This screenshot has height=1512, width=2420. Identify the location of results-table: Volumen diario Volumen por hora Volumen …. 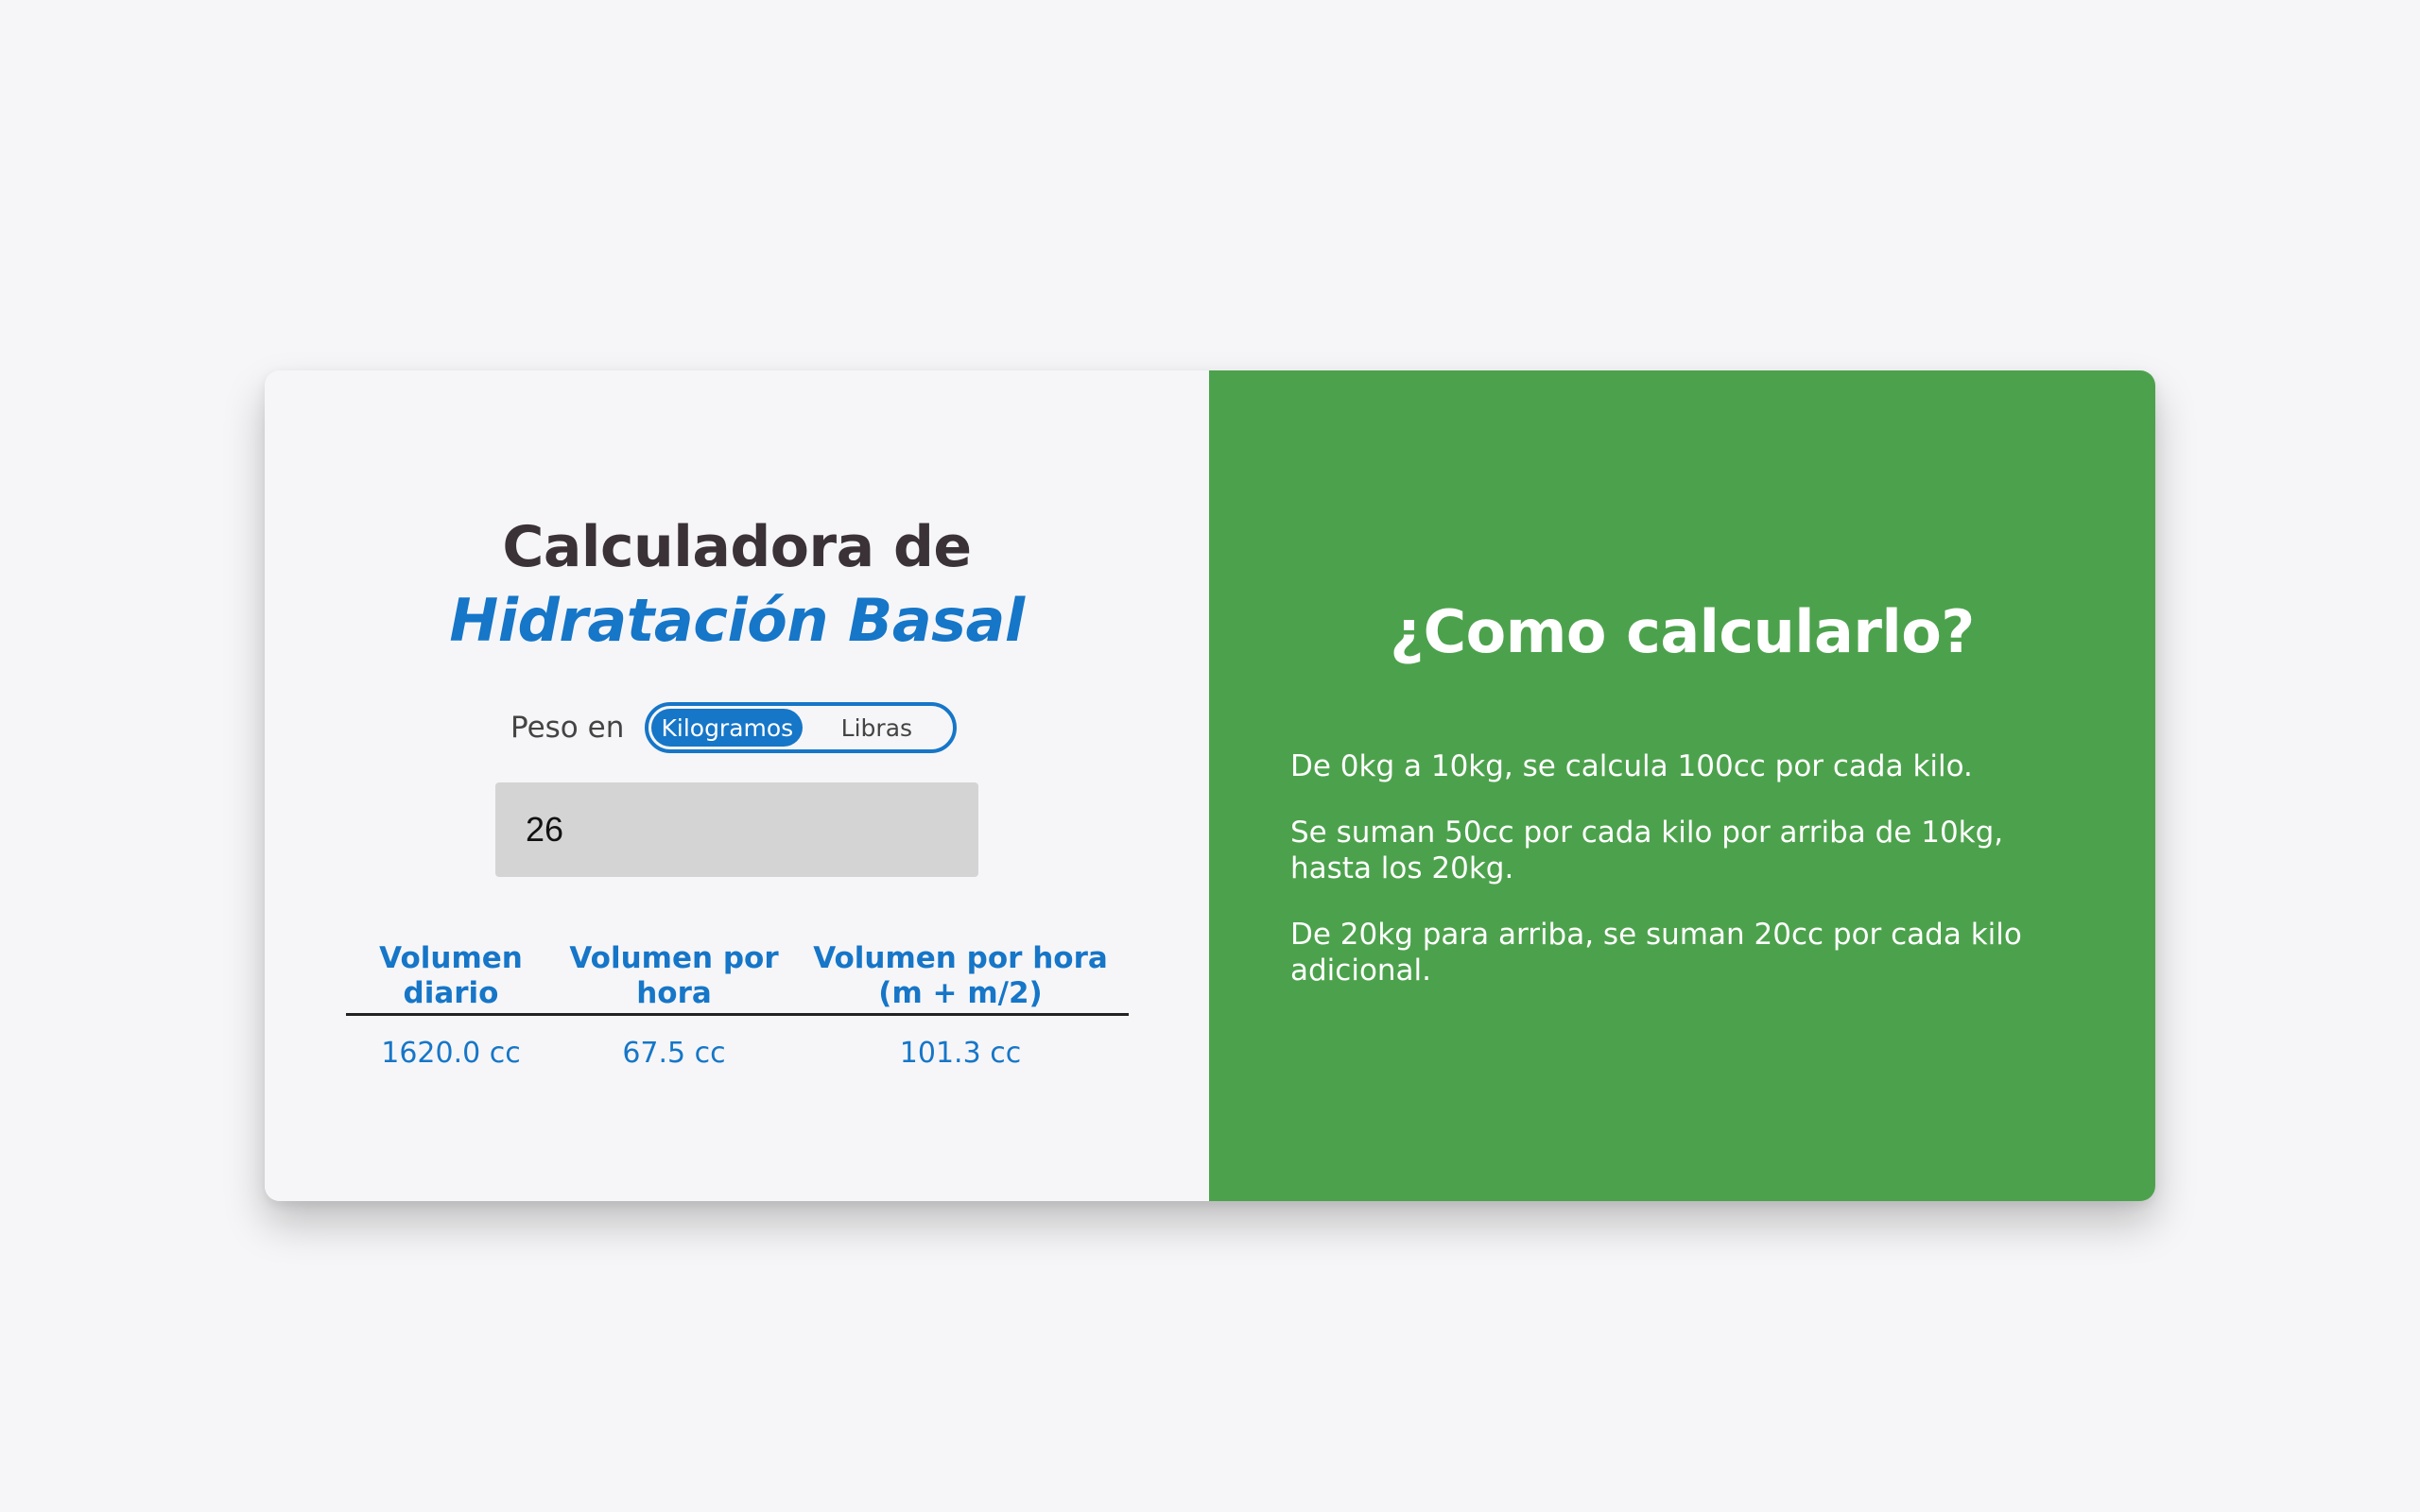
(737, 1005).